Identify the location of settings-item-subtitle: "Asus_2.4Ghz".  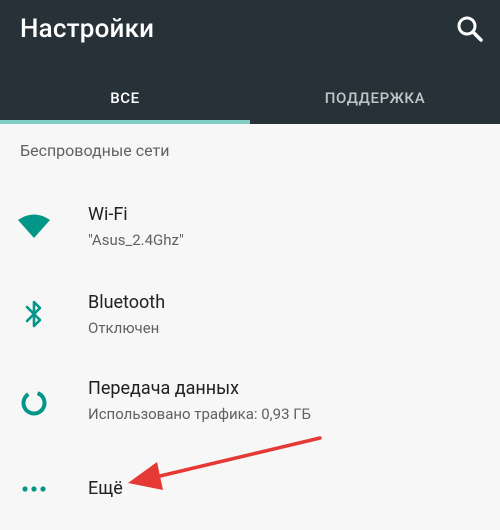
(136, 240).